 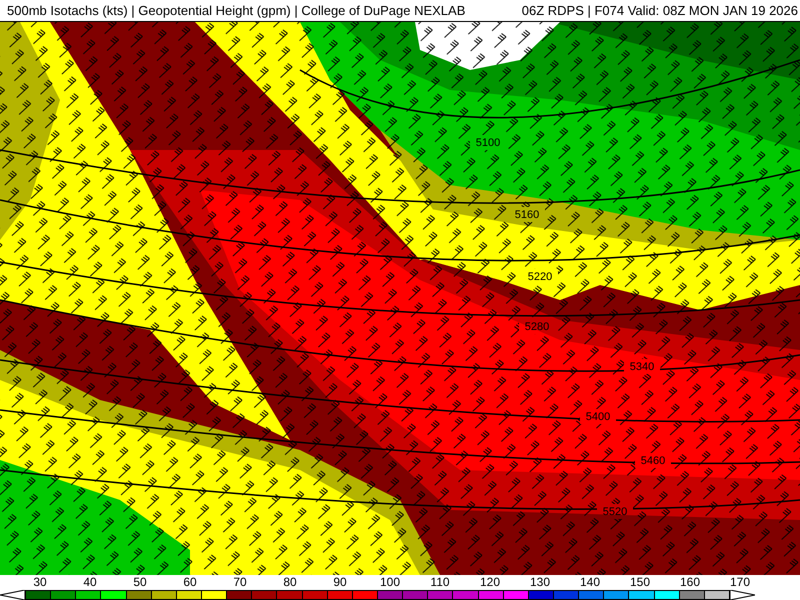 What do you see at coordinates (642, 367) in the screenshot?
I see `contour-label: 5340` at bounding box center [642, 367].